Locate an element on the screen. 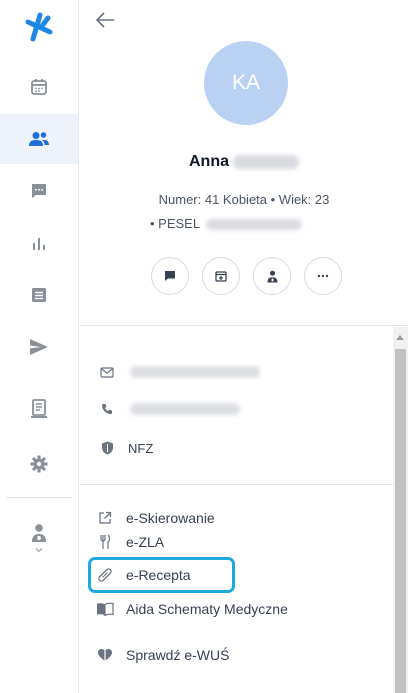  redacted-pesel is located at coordinates (254, 225).